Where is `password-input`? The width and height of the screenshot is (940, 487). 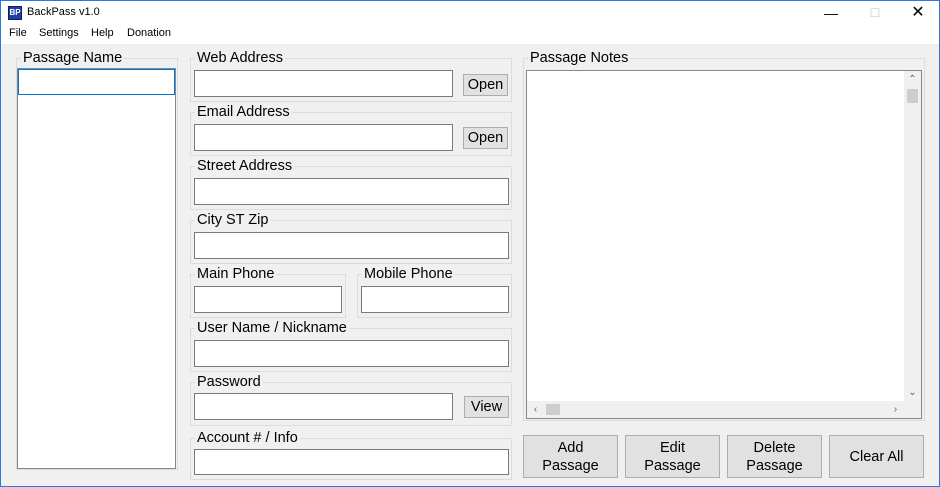 password-input is located at coordinates (323, 406).